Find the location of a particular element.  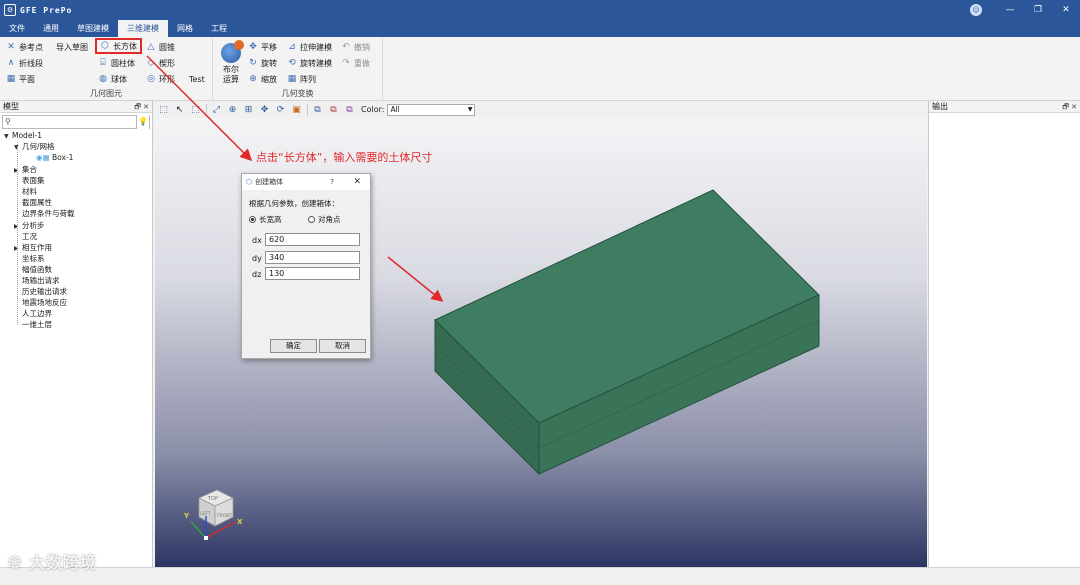

translate-button: ✥ 平移 is located at coordinates (262, 47).